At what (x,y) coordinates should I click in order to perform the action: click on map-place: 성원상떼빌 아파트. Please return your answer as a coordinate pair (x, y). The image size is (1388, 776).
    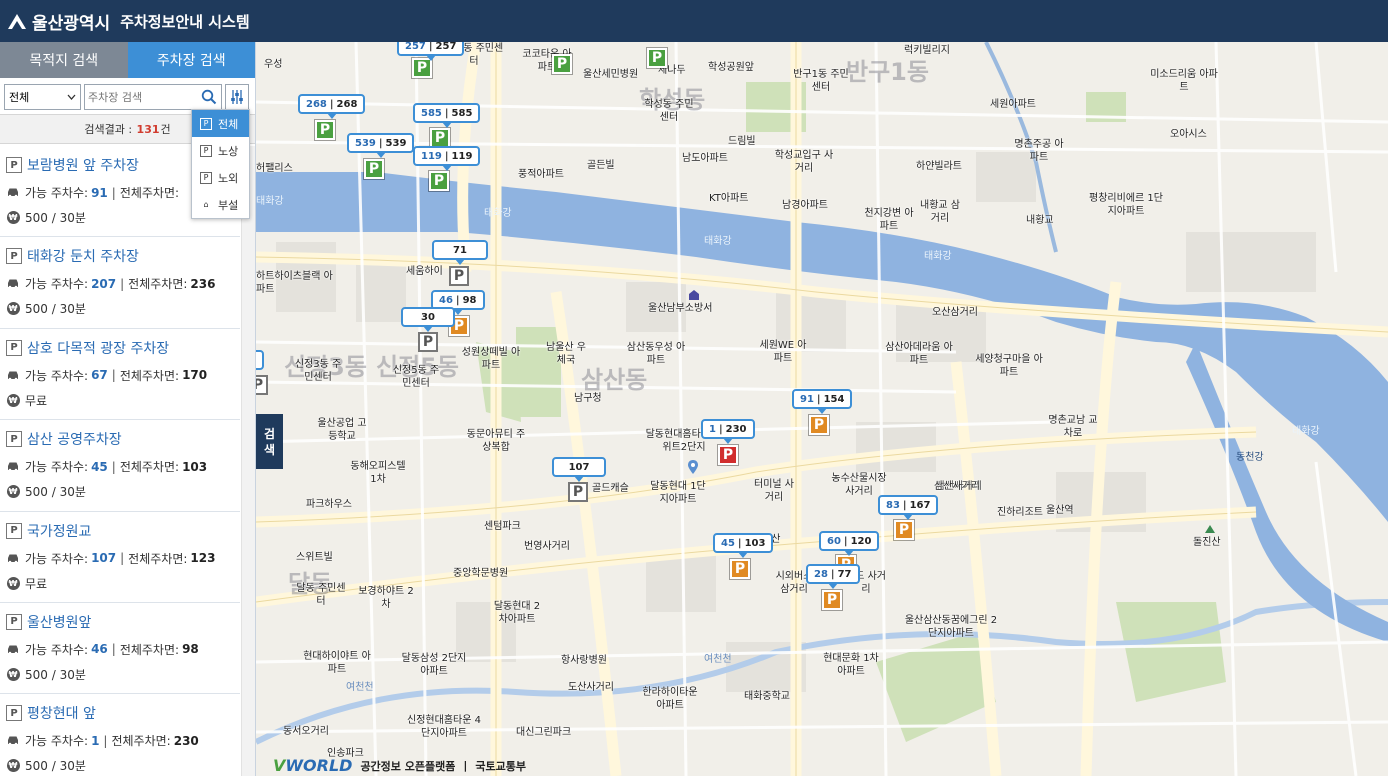
    Looking at the image, I should click on (491, 359).